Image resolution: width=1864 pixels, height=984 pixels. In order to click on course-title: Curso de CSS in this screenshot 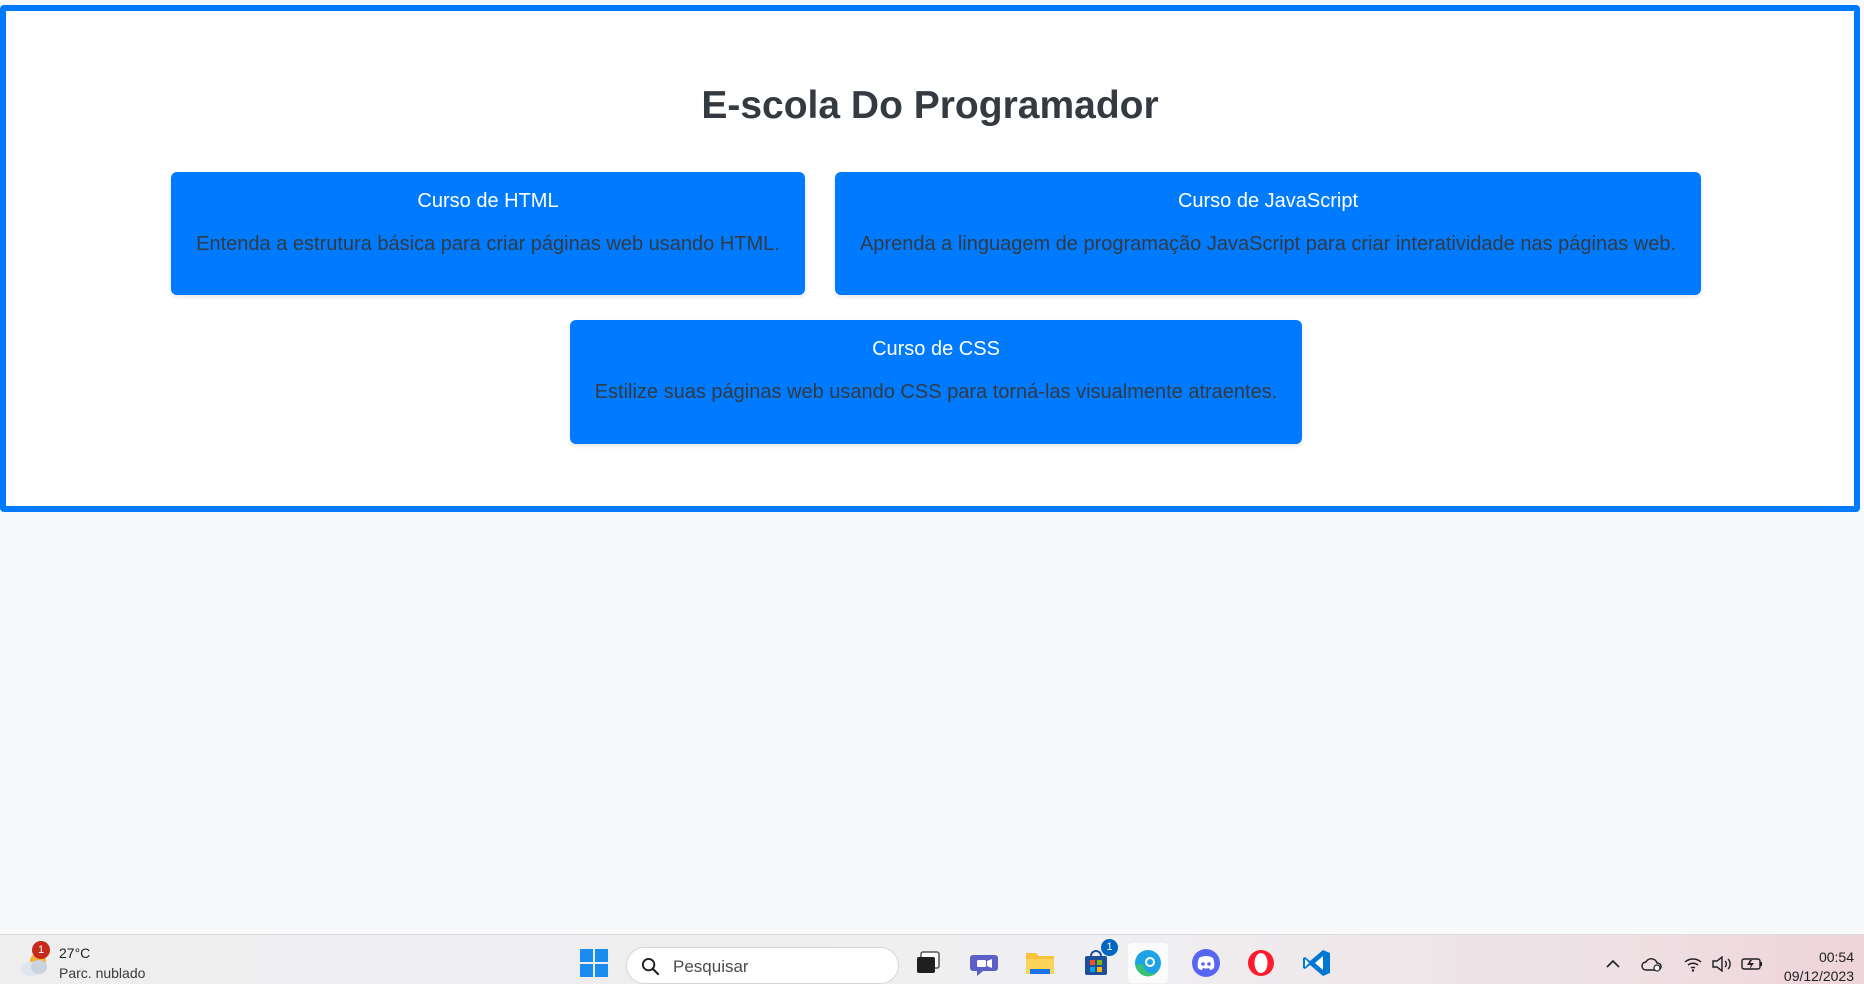, I will do `click(936, 349)`.